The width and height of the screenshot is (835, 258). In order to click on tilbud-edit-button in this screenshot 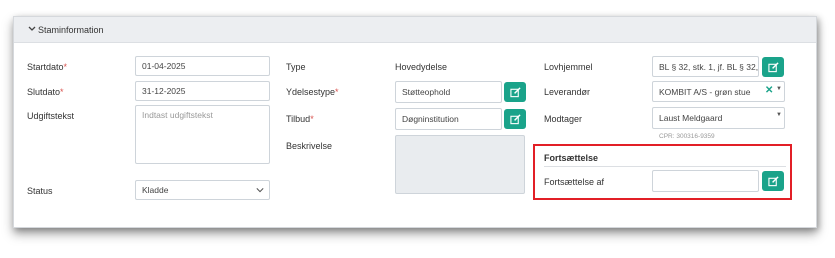, I will do `click(515, 119)`.